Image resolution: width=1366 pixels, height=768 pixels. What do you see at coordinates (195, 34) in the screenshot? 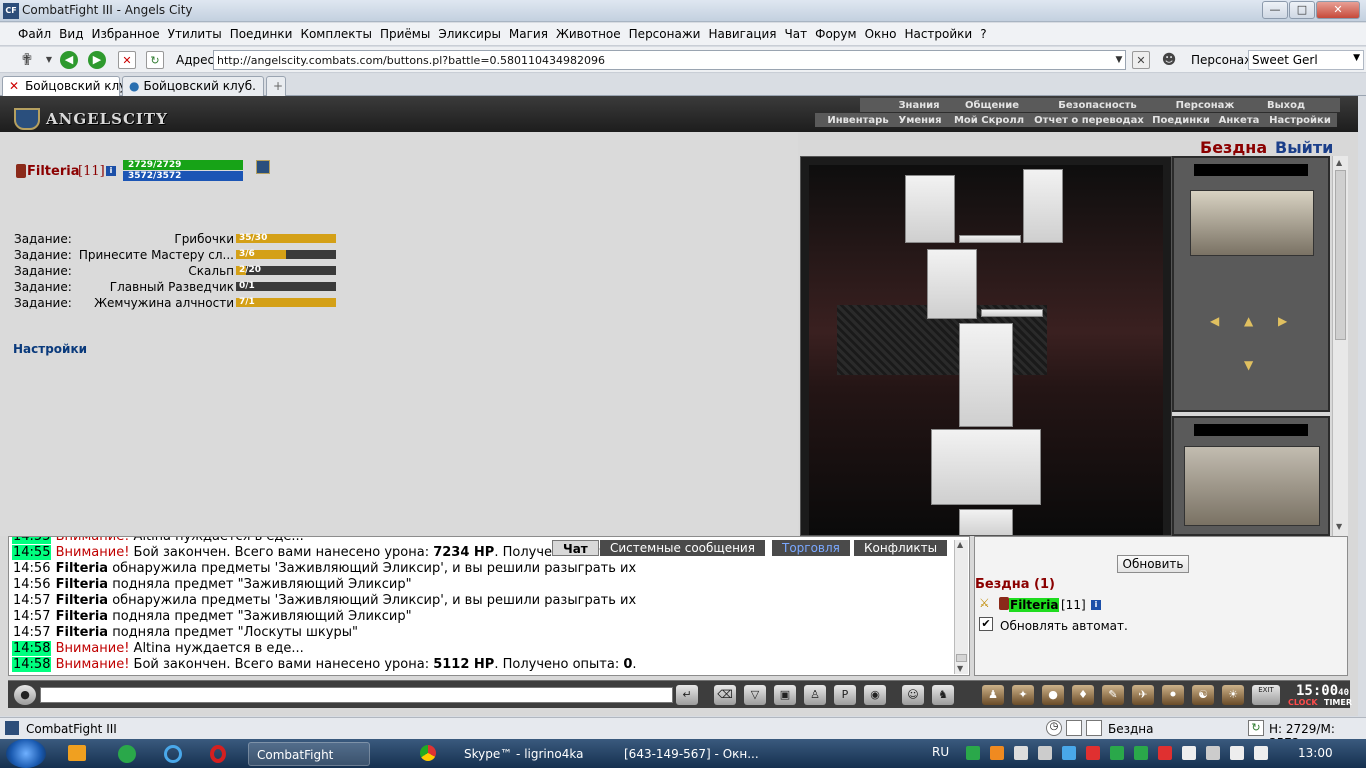
I see `menu-utilities: Утилиты` at bounding box center [195, 34].